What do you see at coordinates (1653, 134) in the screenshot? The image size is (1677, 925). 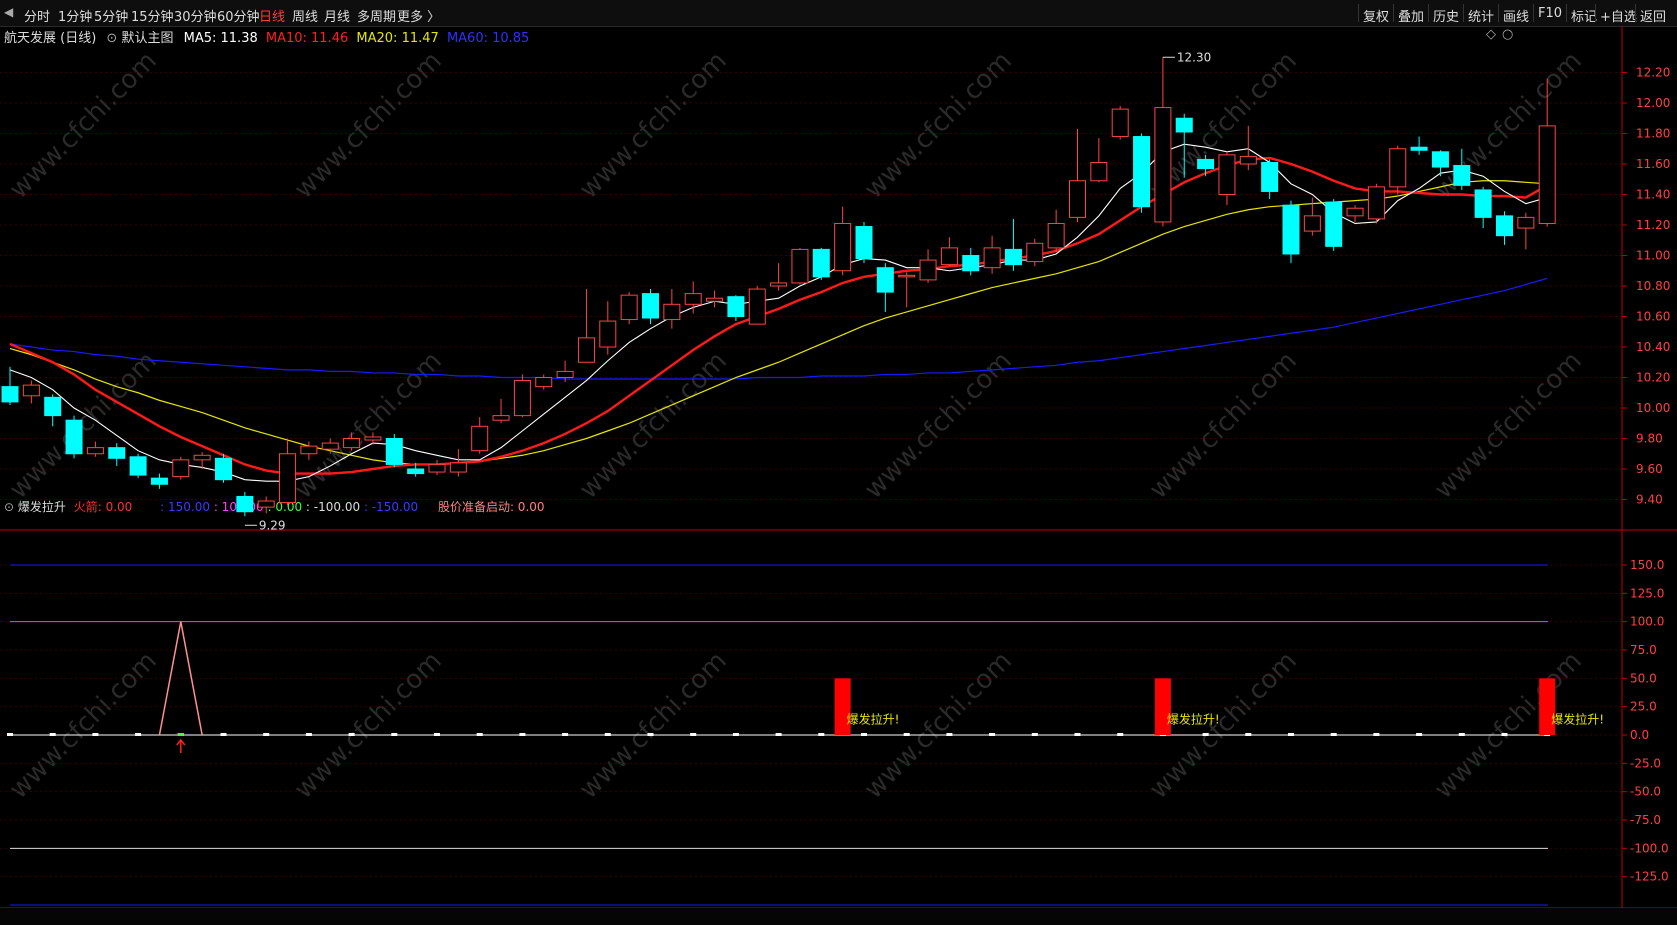 I see `y-tick-label: 11.80` at bounding box center [1653, 134].